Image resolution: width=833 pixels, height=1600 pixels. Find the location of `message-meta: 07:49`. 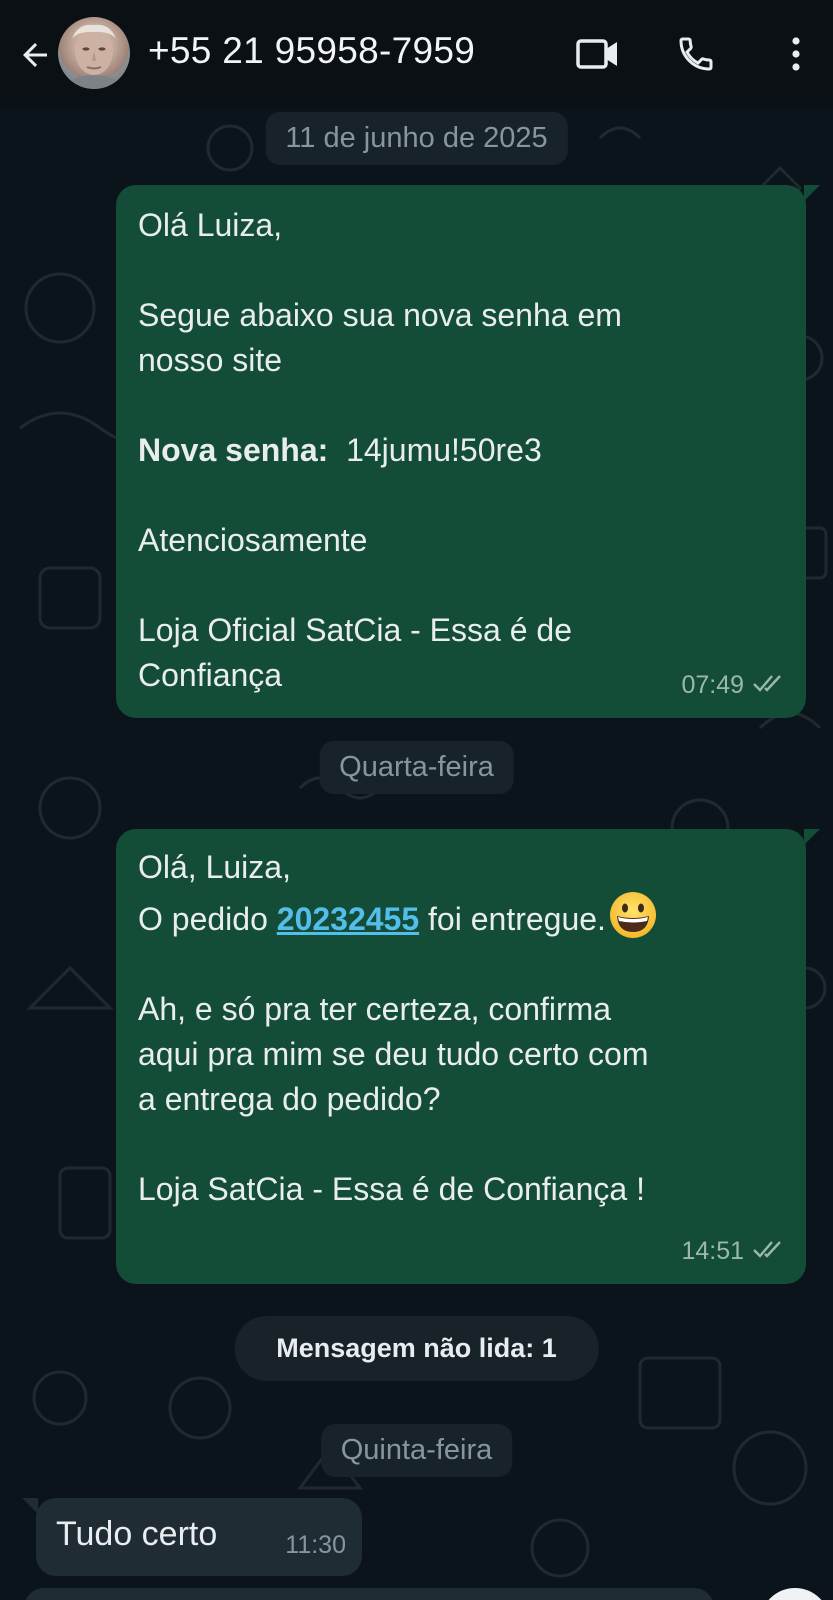

message-meta: 07:49 is located at coordinates (733, 685).